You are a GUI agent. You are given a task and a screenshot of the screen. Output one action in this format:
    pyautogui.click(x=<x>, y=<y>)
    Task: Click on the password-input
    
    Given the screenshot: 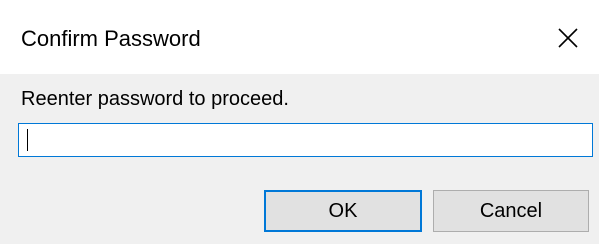 What is the action you would take?
    pyautogui.click(x=305, y=140)
    